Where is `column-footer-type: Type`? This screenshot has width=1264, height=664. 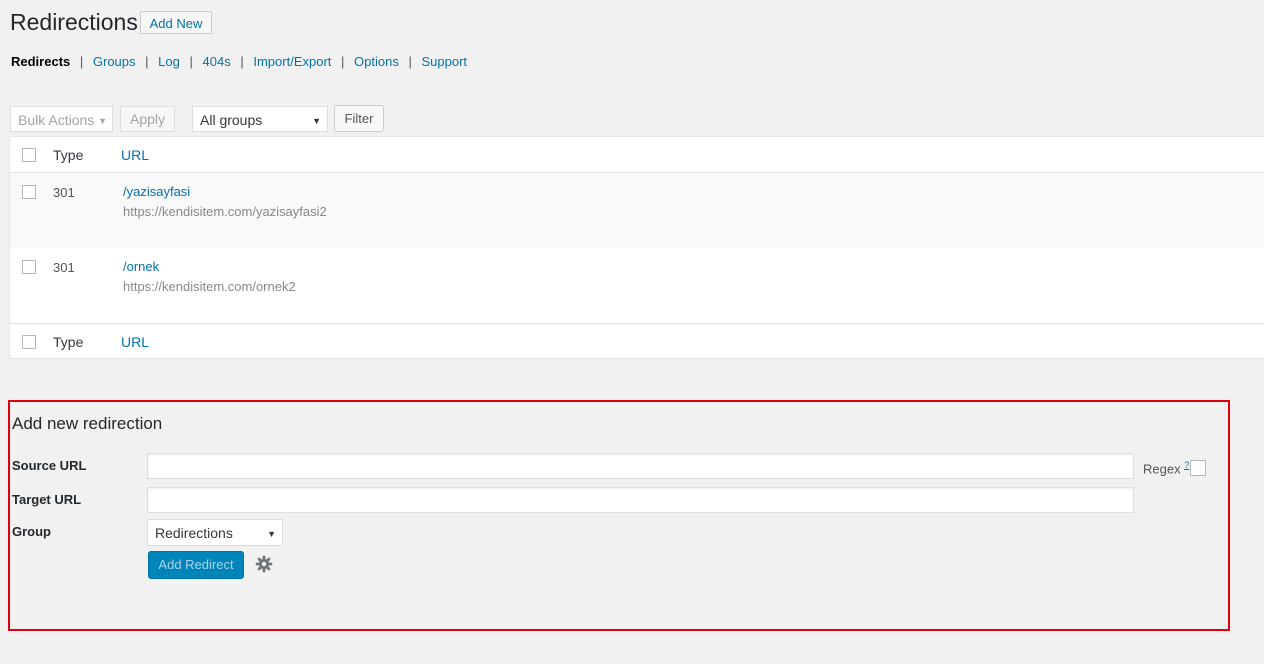
column-footer-type: Type is located at coordinates (68, 342).